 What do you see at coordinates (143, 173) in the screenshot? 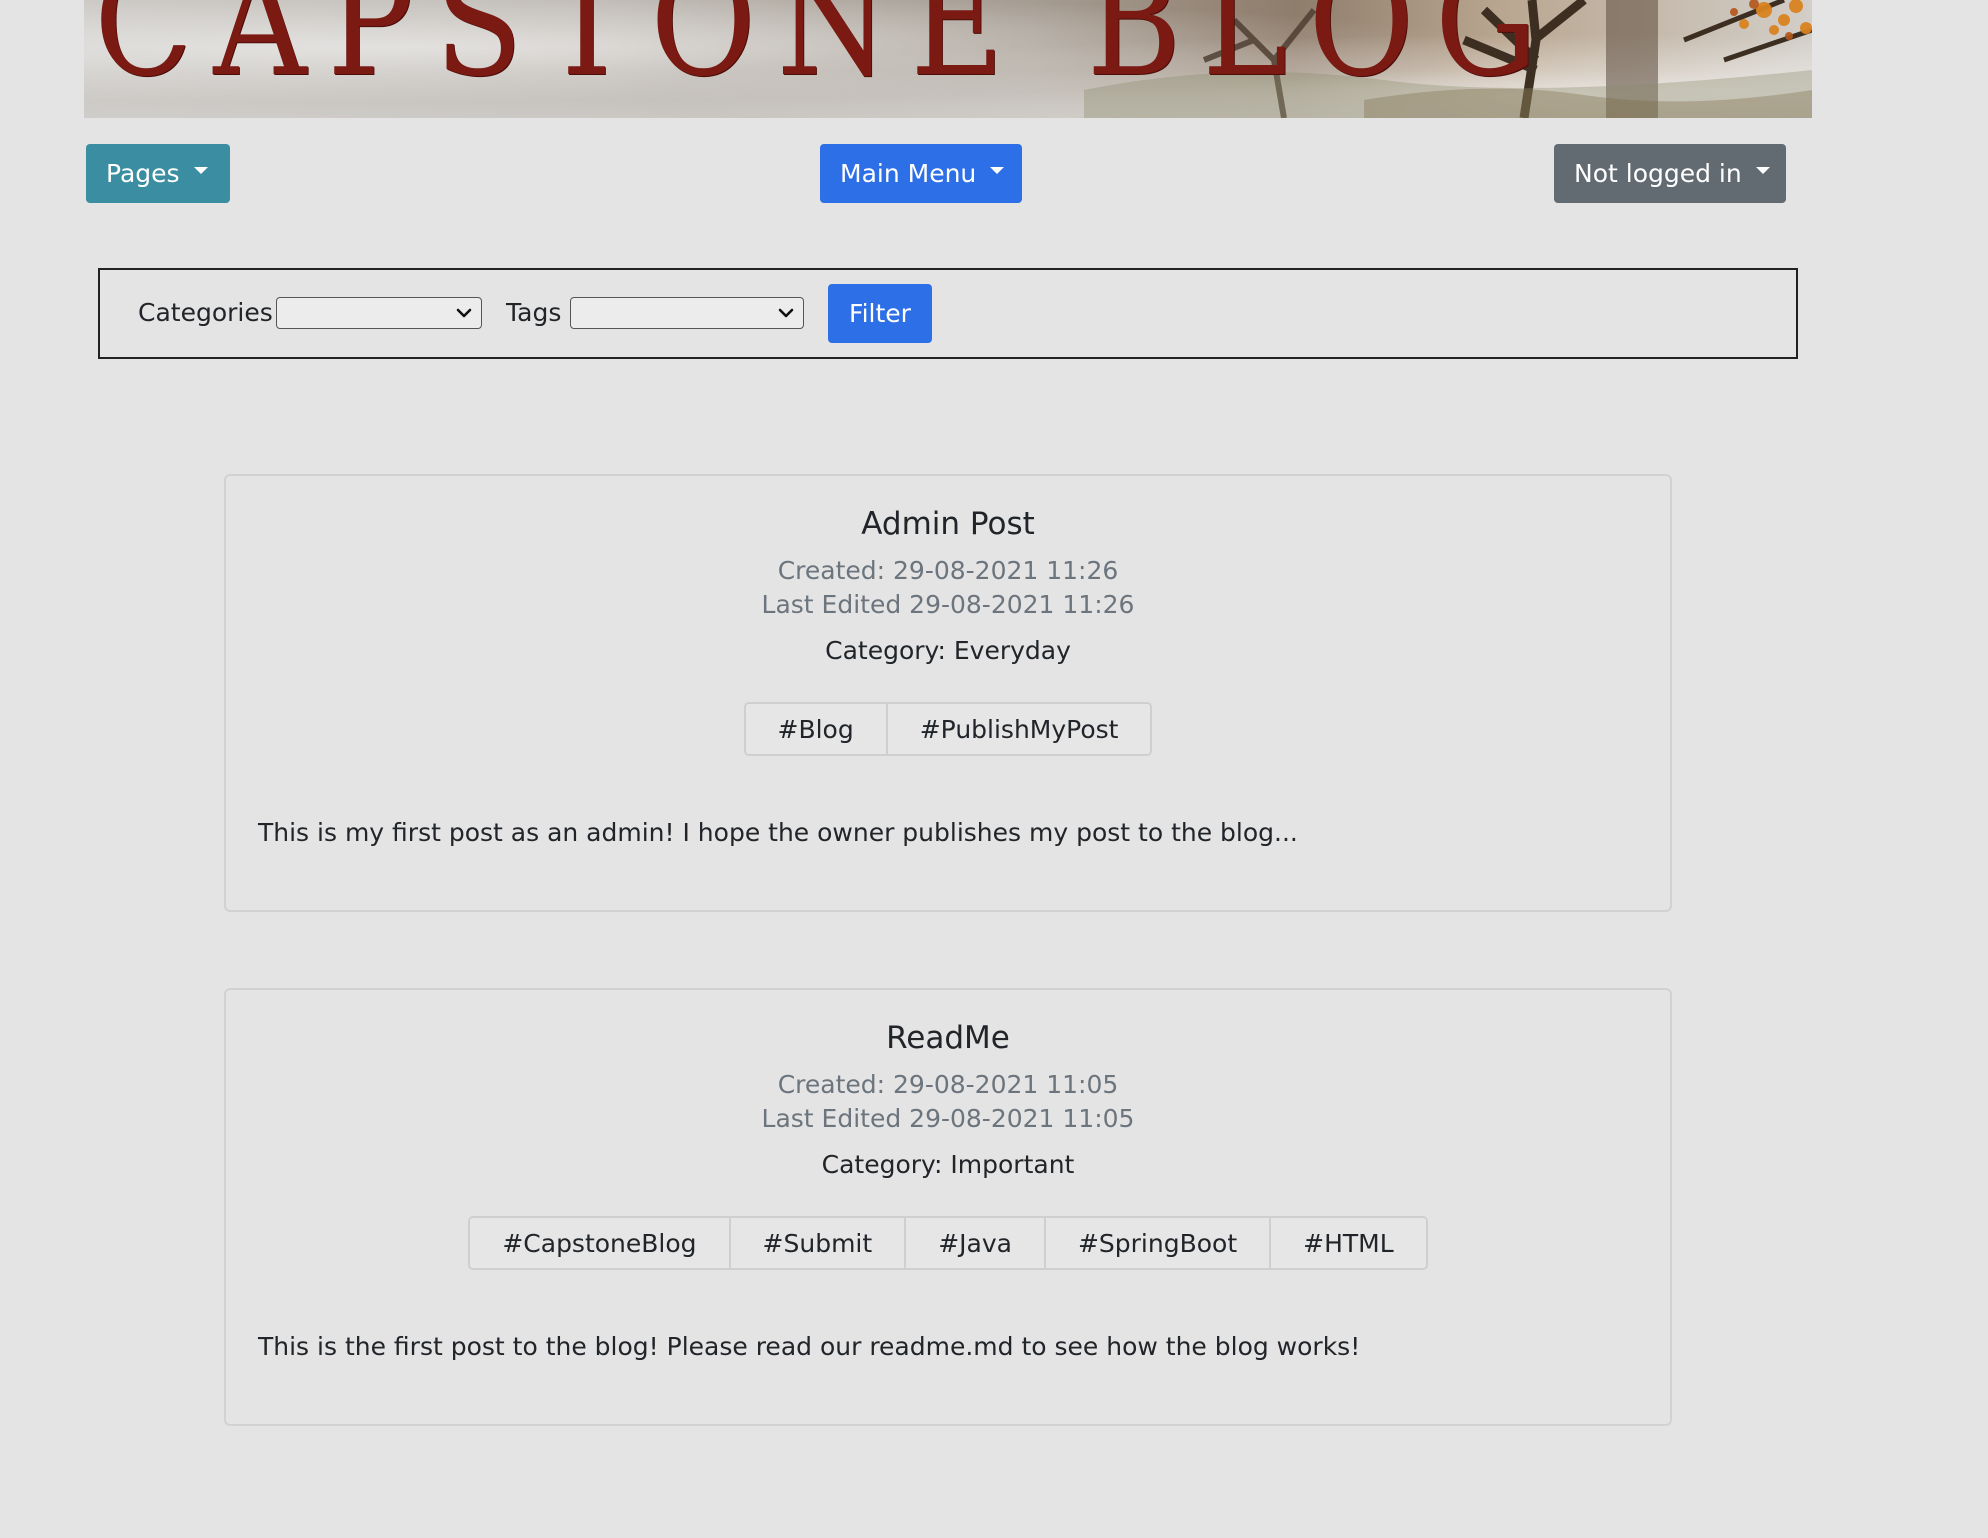
I see `pages-button-label: Pages` at bounding box center [143, 173].